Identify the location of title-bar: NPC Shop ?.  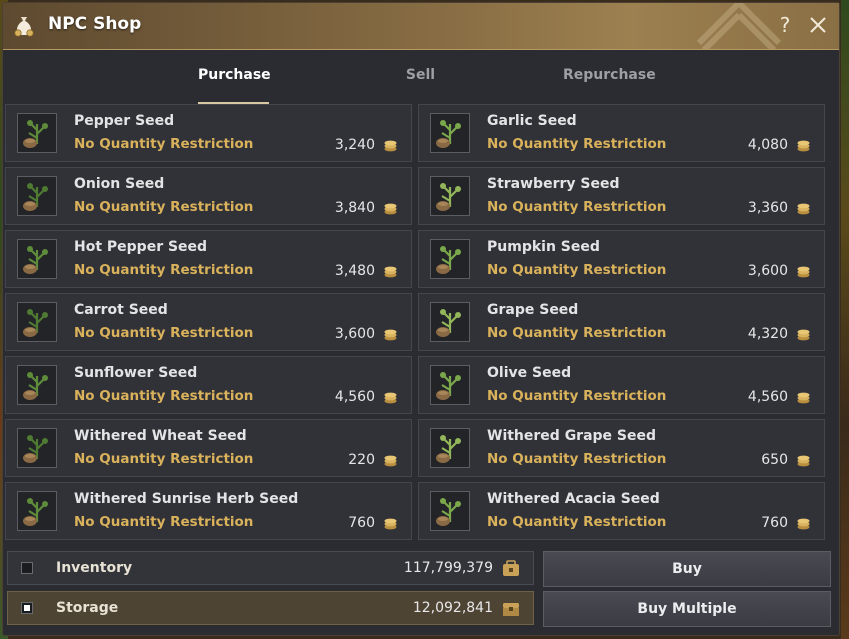
(421, 26).